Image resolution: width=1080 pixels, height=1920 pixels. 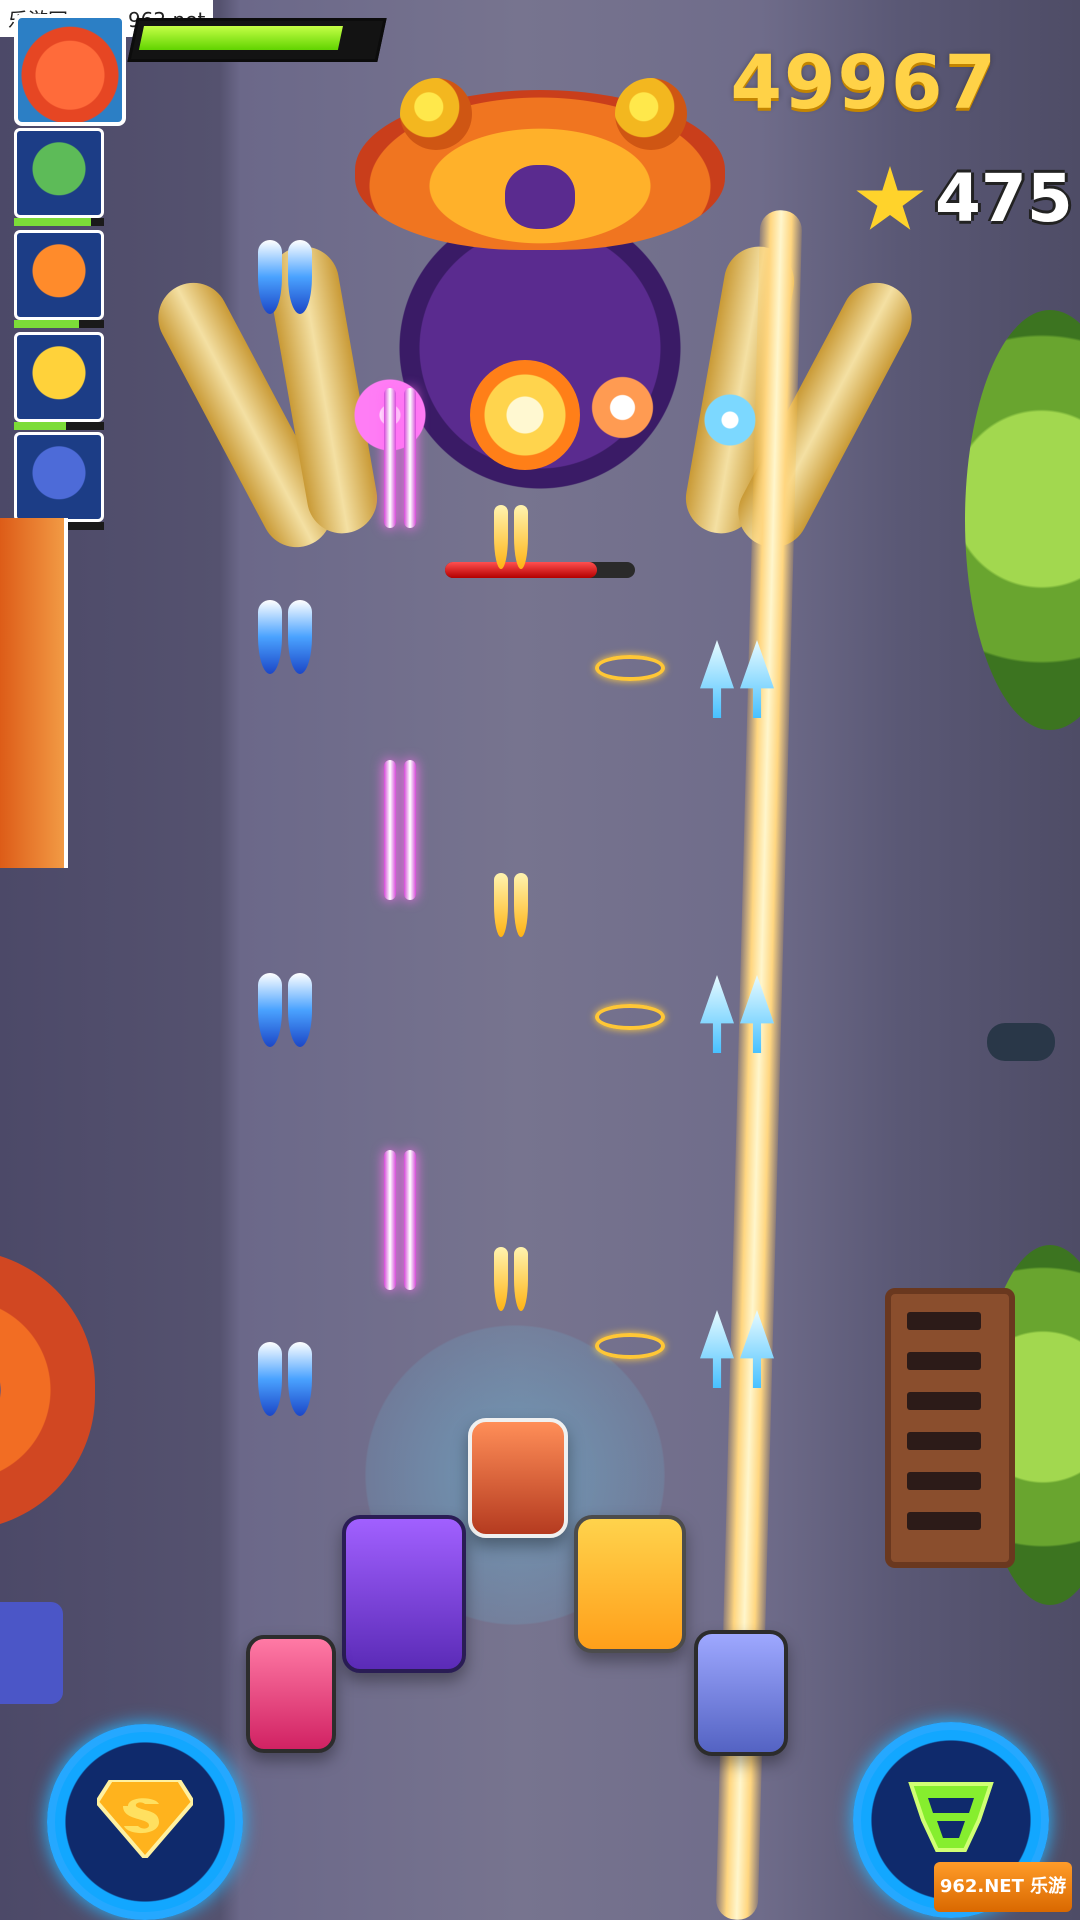 I want to click on left-building, so click(x=34, y=693).